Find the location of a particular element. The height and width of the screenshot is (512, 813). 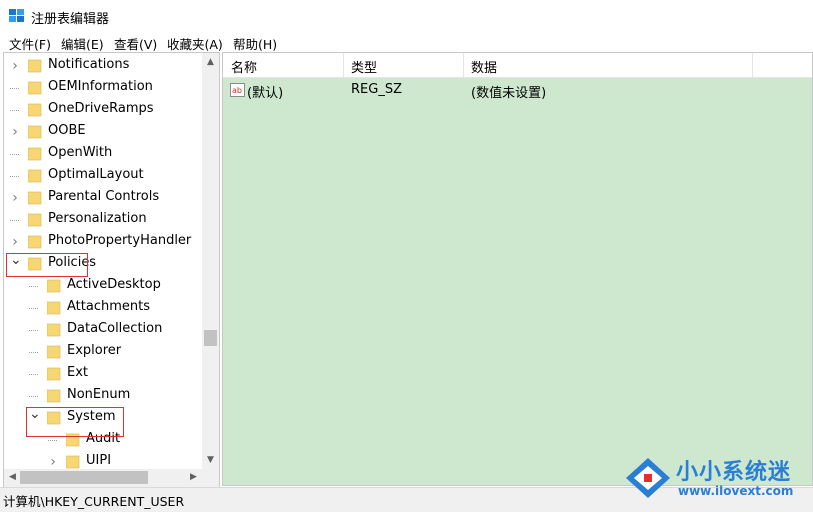

tree-node-label: NonEnum is located at coordinates (99, 394).